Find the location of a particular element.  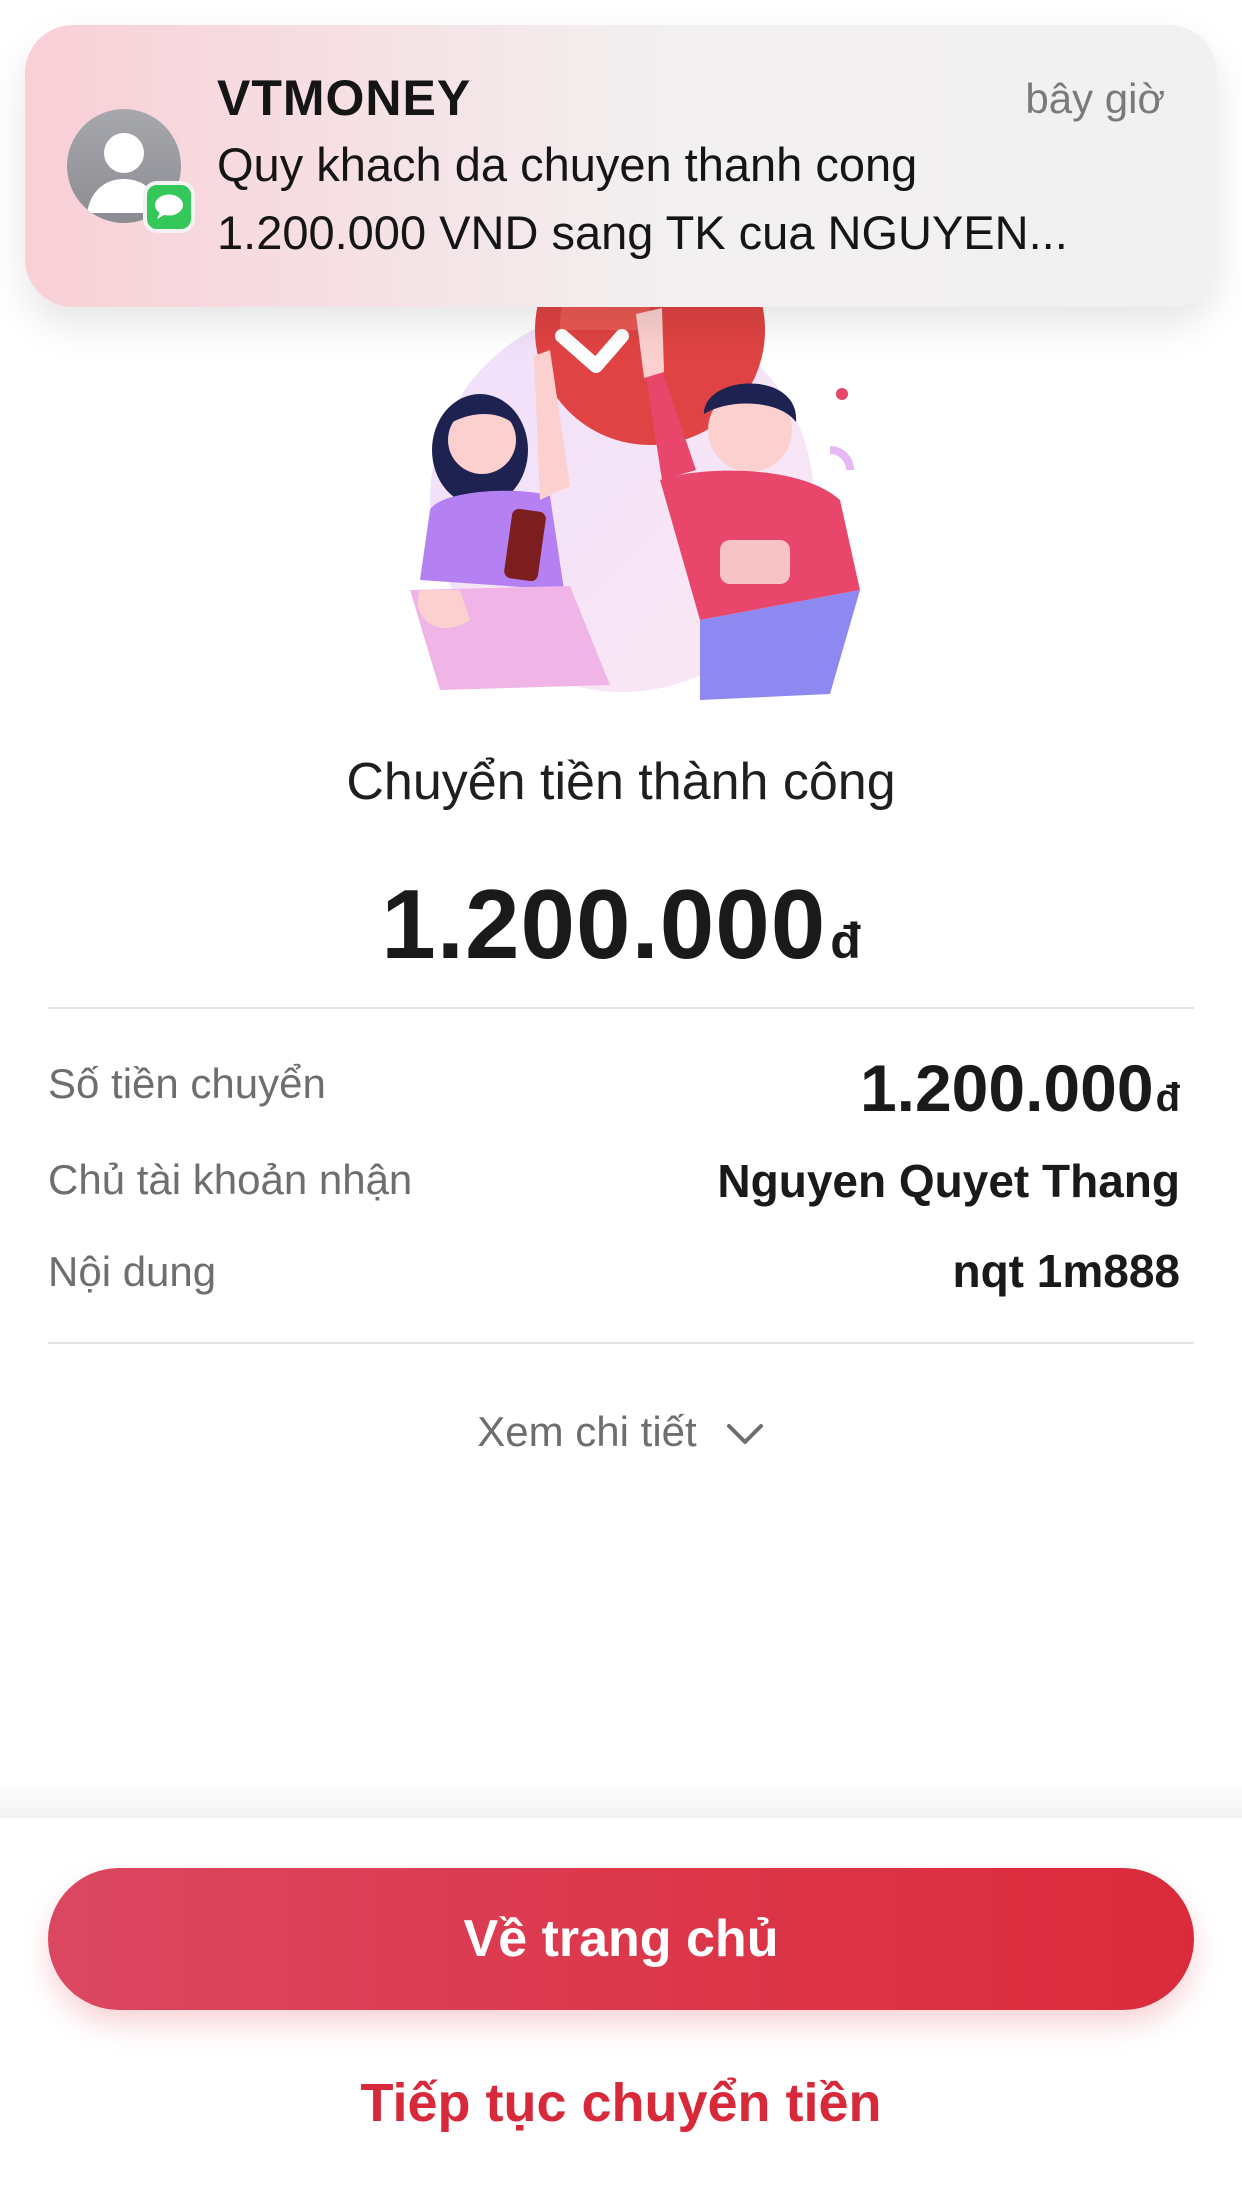

detail-label-recipient: Chủ tài khoản nhận is located at coordinates (230, 1179).